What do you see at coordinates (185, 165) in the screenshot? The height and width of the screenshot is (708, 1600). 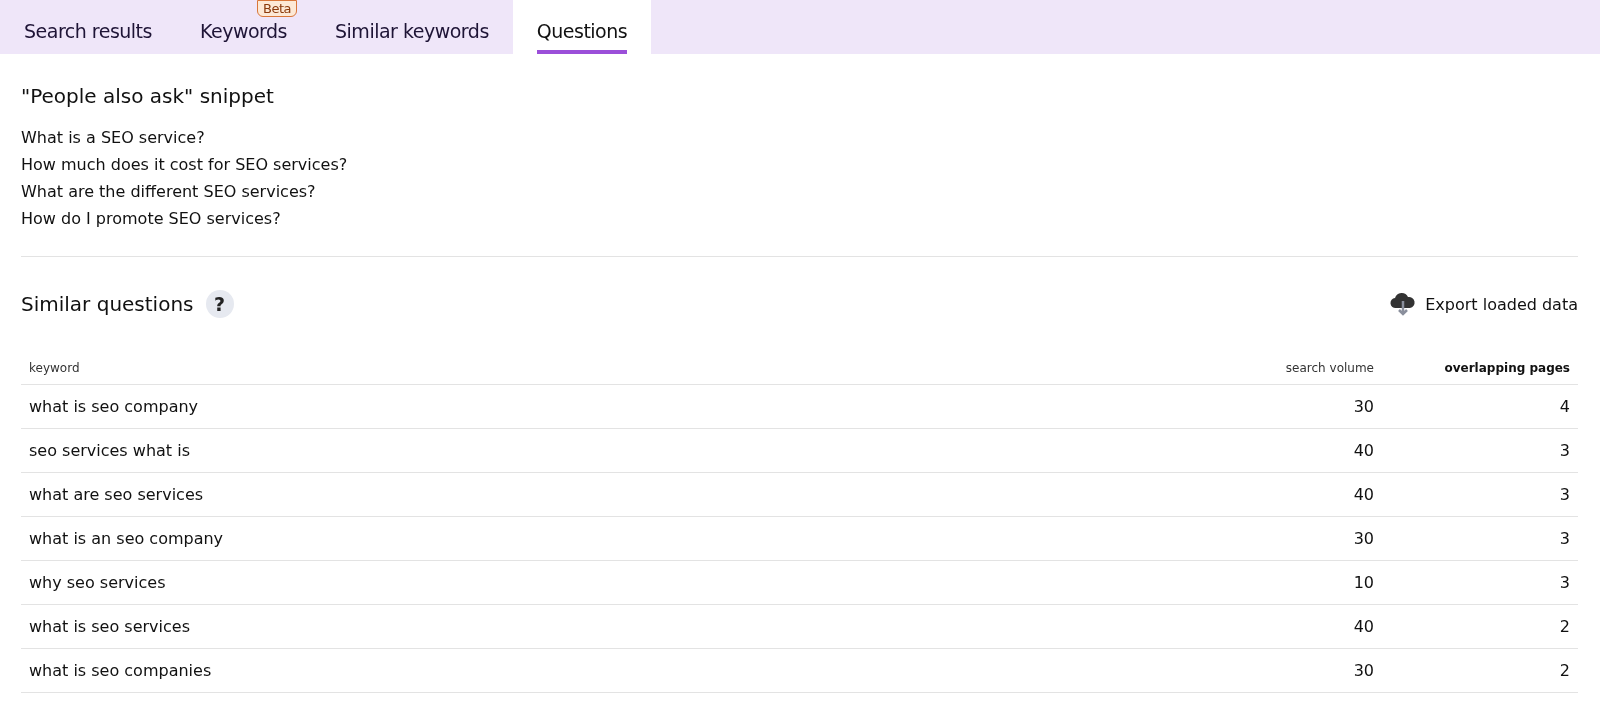 I see `question-text: How much does it cost for SEO services?` at bounding box center [185, 165].